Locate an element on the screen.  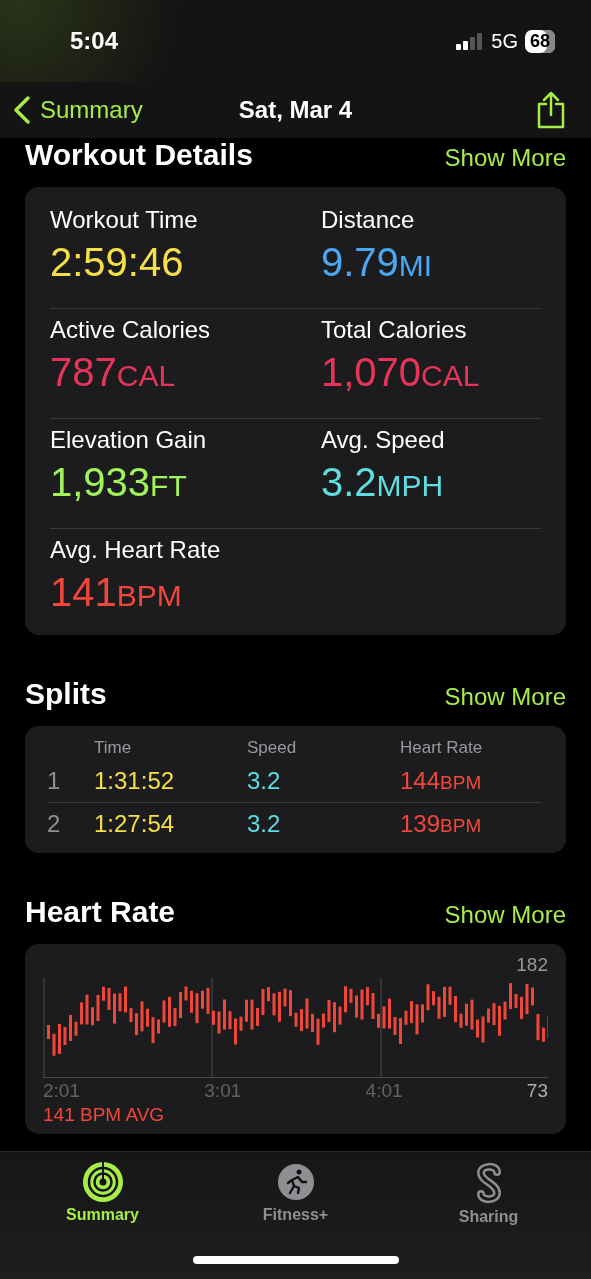
activity-rings-icon is located at coordinates (102, 1182).